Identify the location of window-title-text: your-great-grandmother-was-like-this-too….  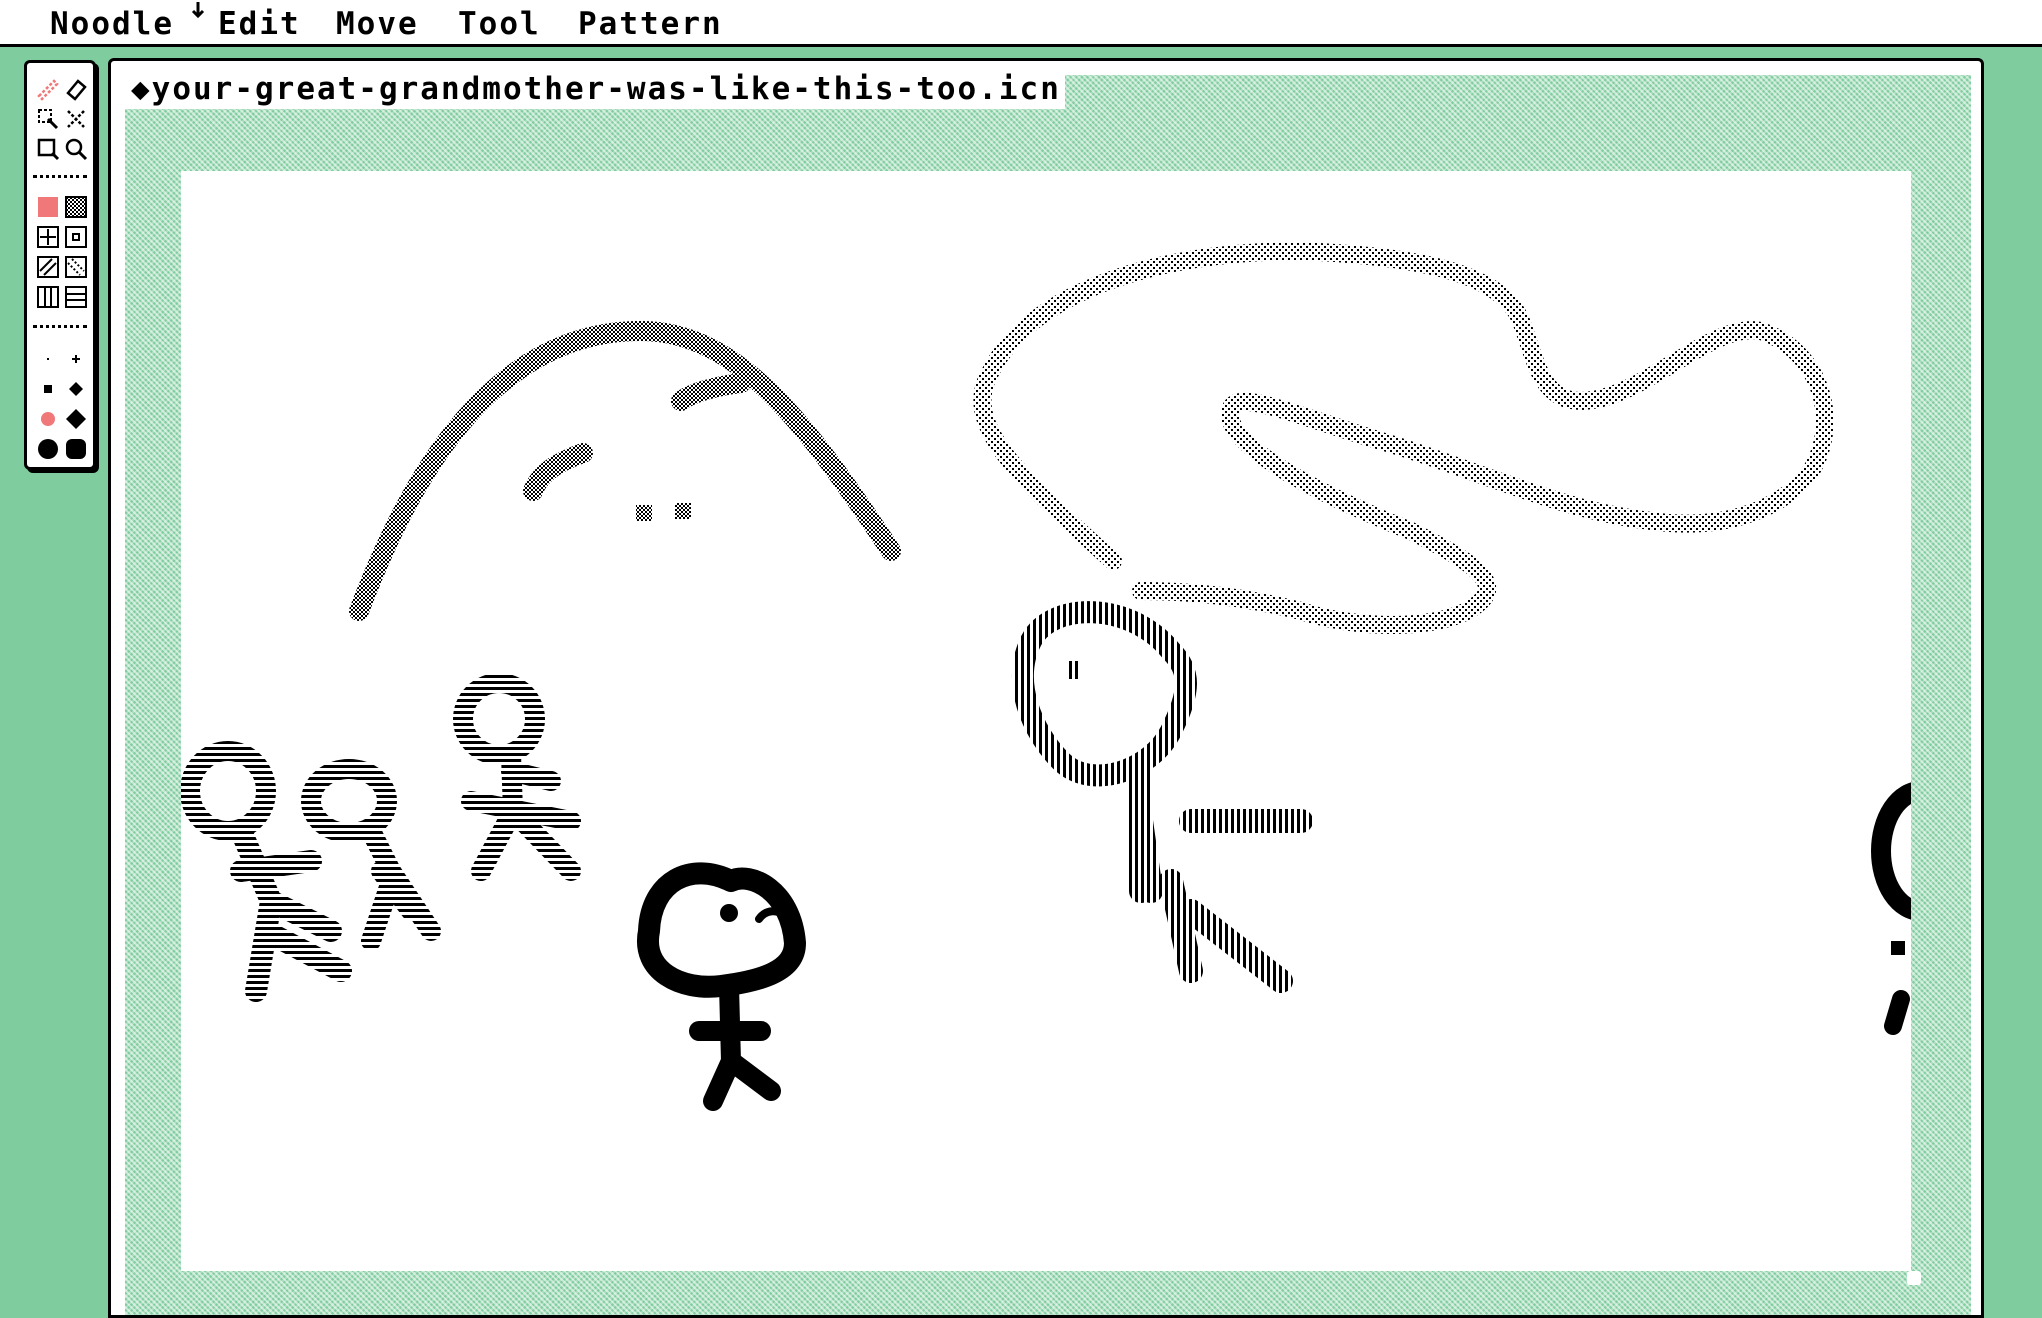
(606, 89).